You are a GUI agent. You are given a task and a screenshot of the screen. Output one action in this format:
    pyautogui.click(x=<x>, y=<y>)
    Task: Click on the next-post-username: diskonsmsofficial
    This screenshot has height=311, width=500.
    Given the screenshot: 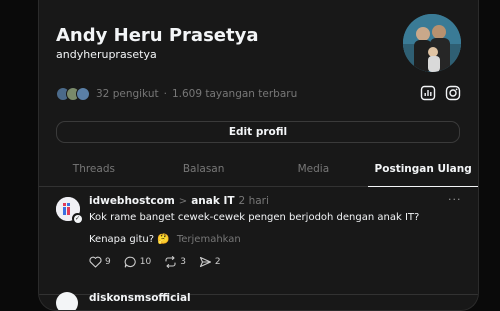 What is the action you would take?
    pyautogui.click(x=140, y=298)
    